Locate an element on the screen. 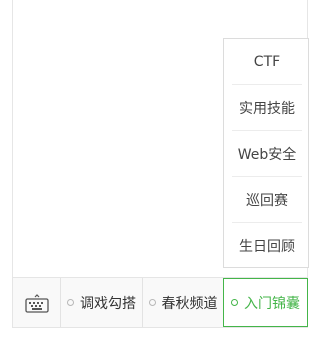  menu-button-channel: 春秋频道 is located at coordinates (183, 302).